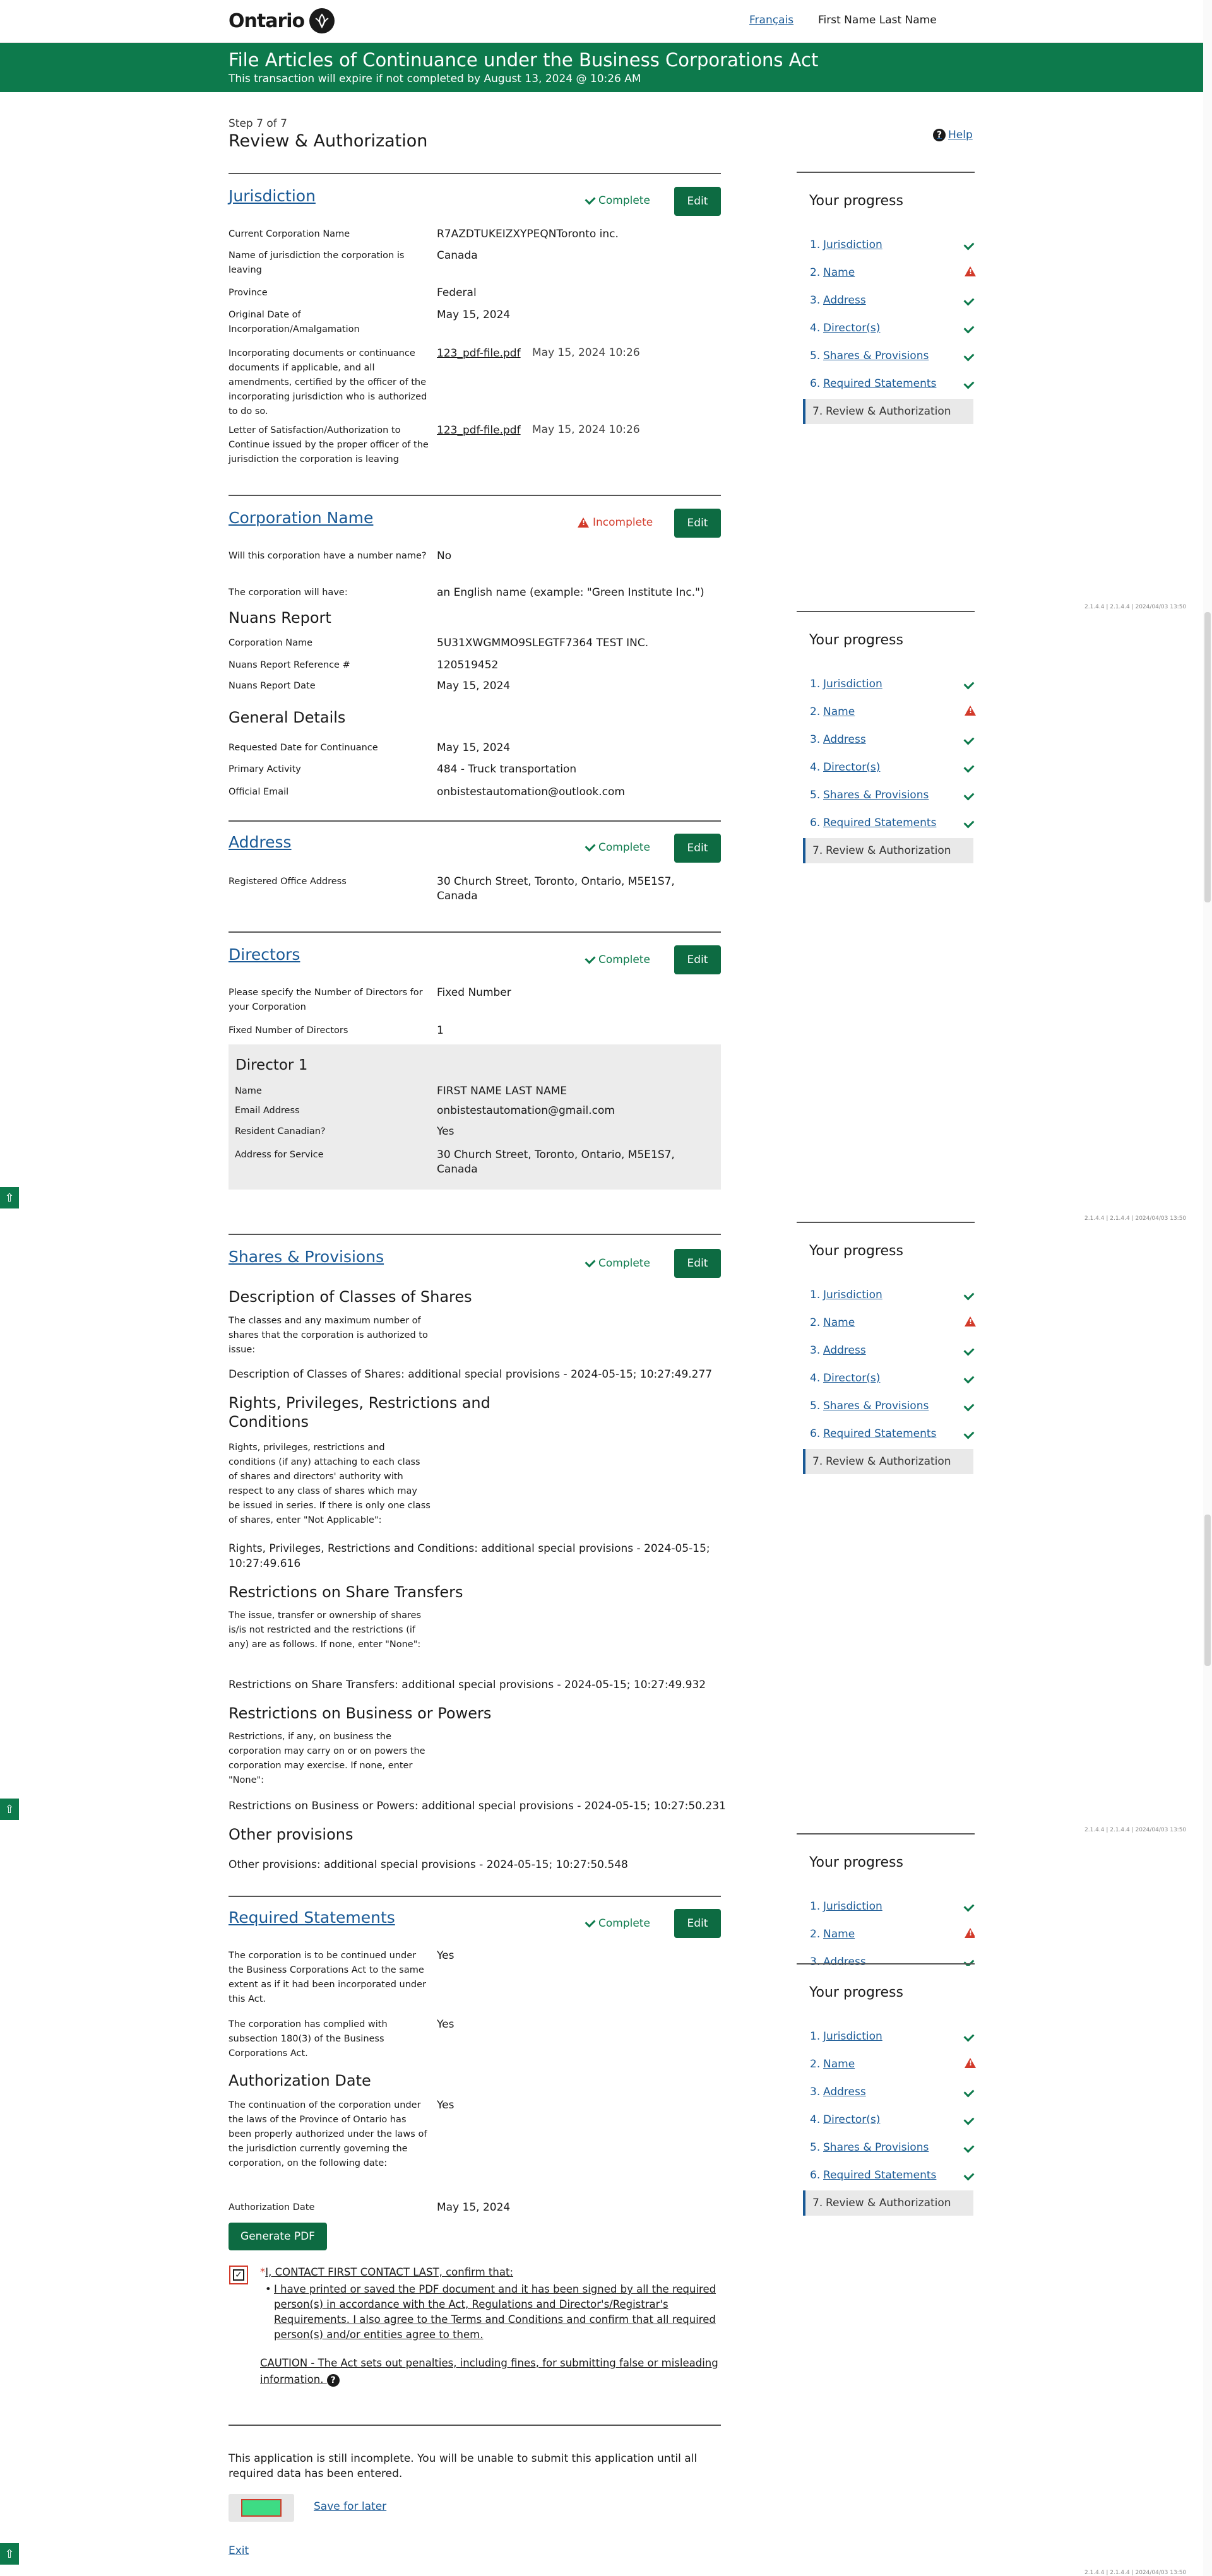 This screenshot has height=2576, width=1212. I want to click on confirm-checkbox: ✓, so click(239, 2275).